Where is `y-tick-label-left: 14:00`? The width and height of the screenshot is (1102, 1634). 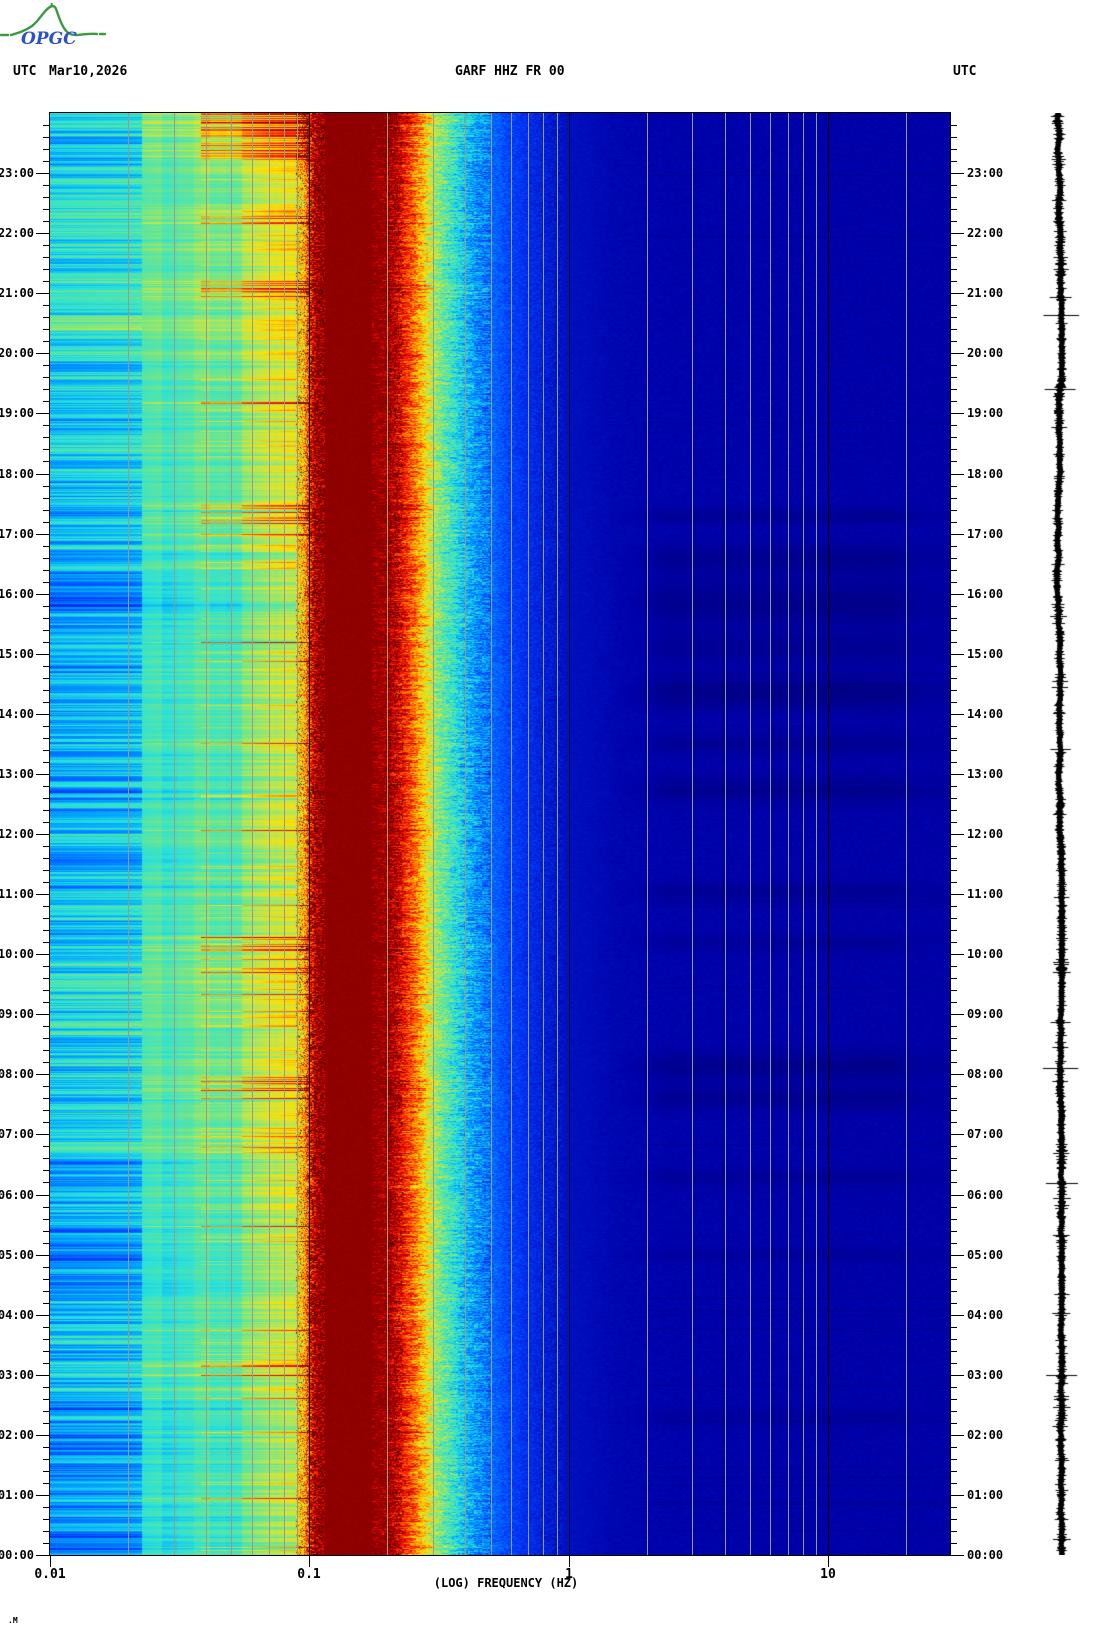
y-tick-label-left: 14:00 is located at coordinates (17, 714).